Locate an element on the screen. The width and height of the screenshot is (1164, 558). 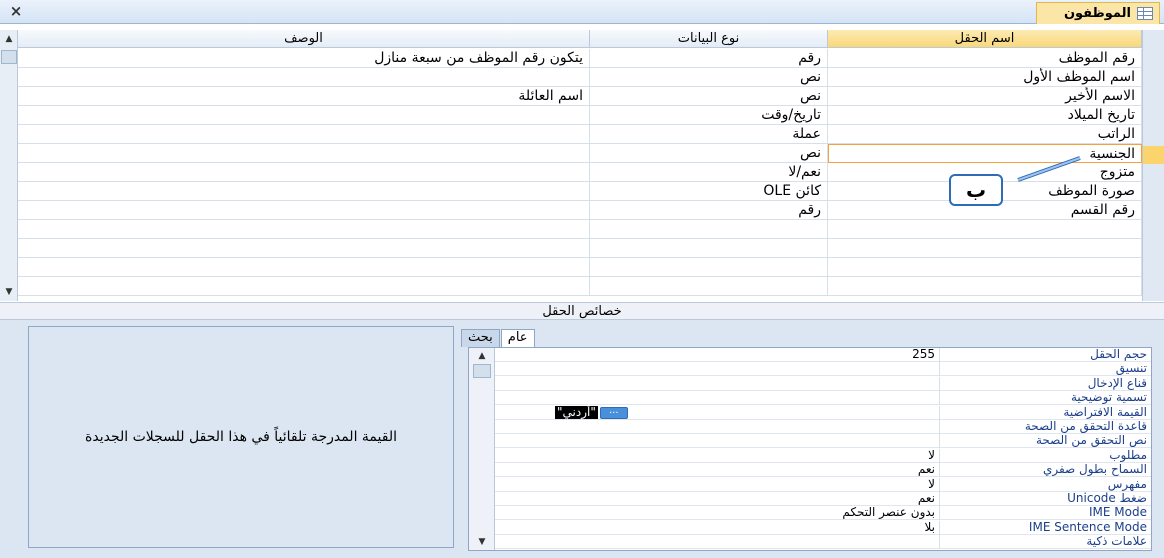
field-properties-title: خصائص الحقل is located at coordinates (582, 311).